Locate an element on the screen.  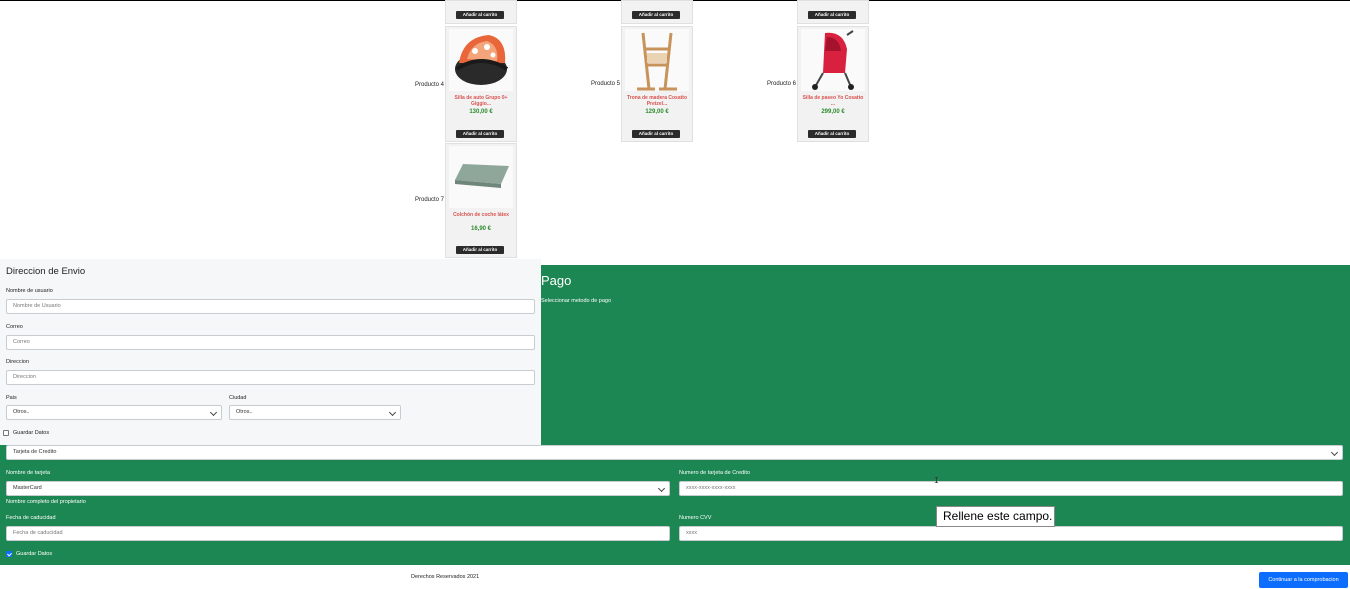
product-price: 129,00 € is located at coordinates (657, 112).